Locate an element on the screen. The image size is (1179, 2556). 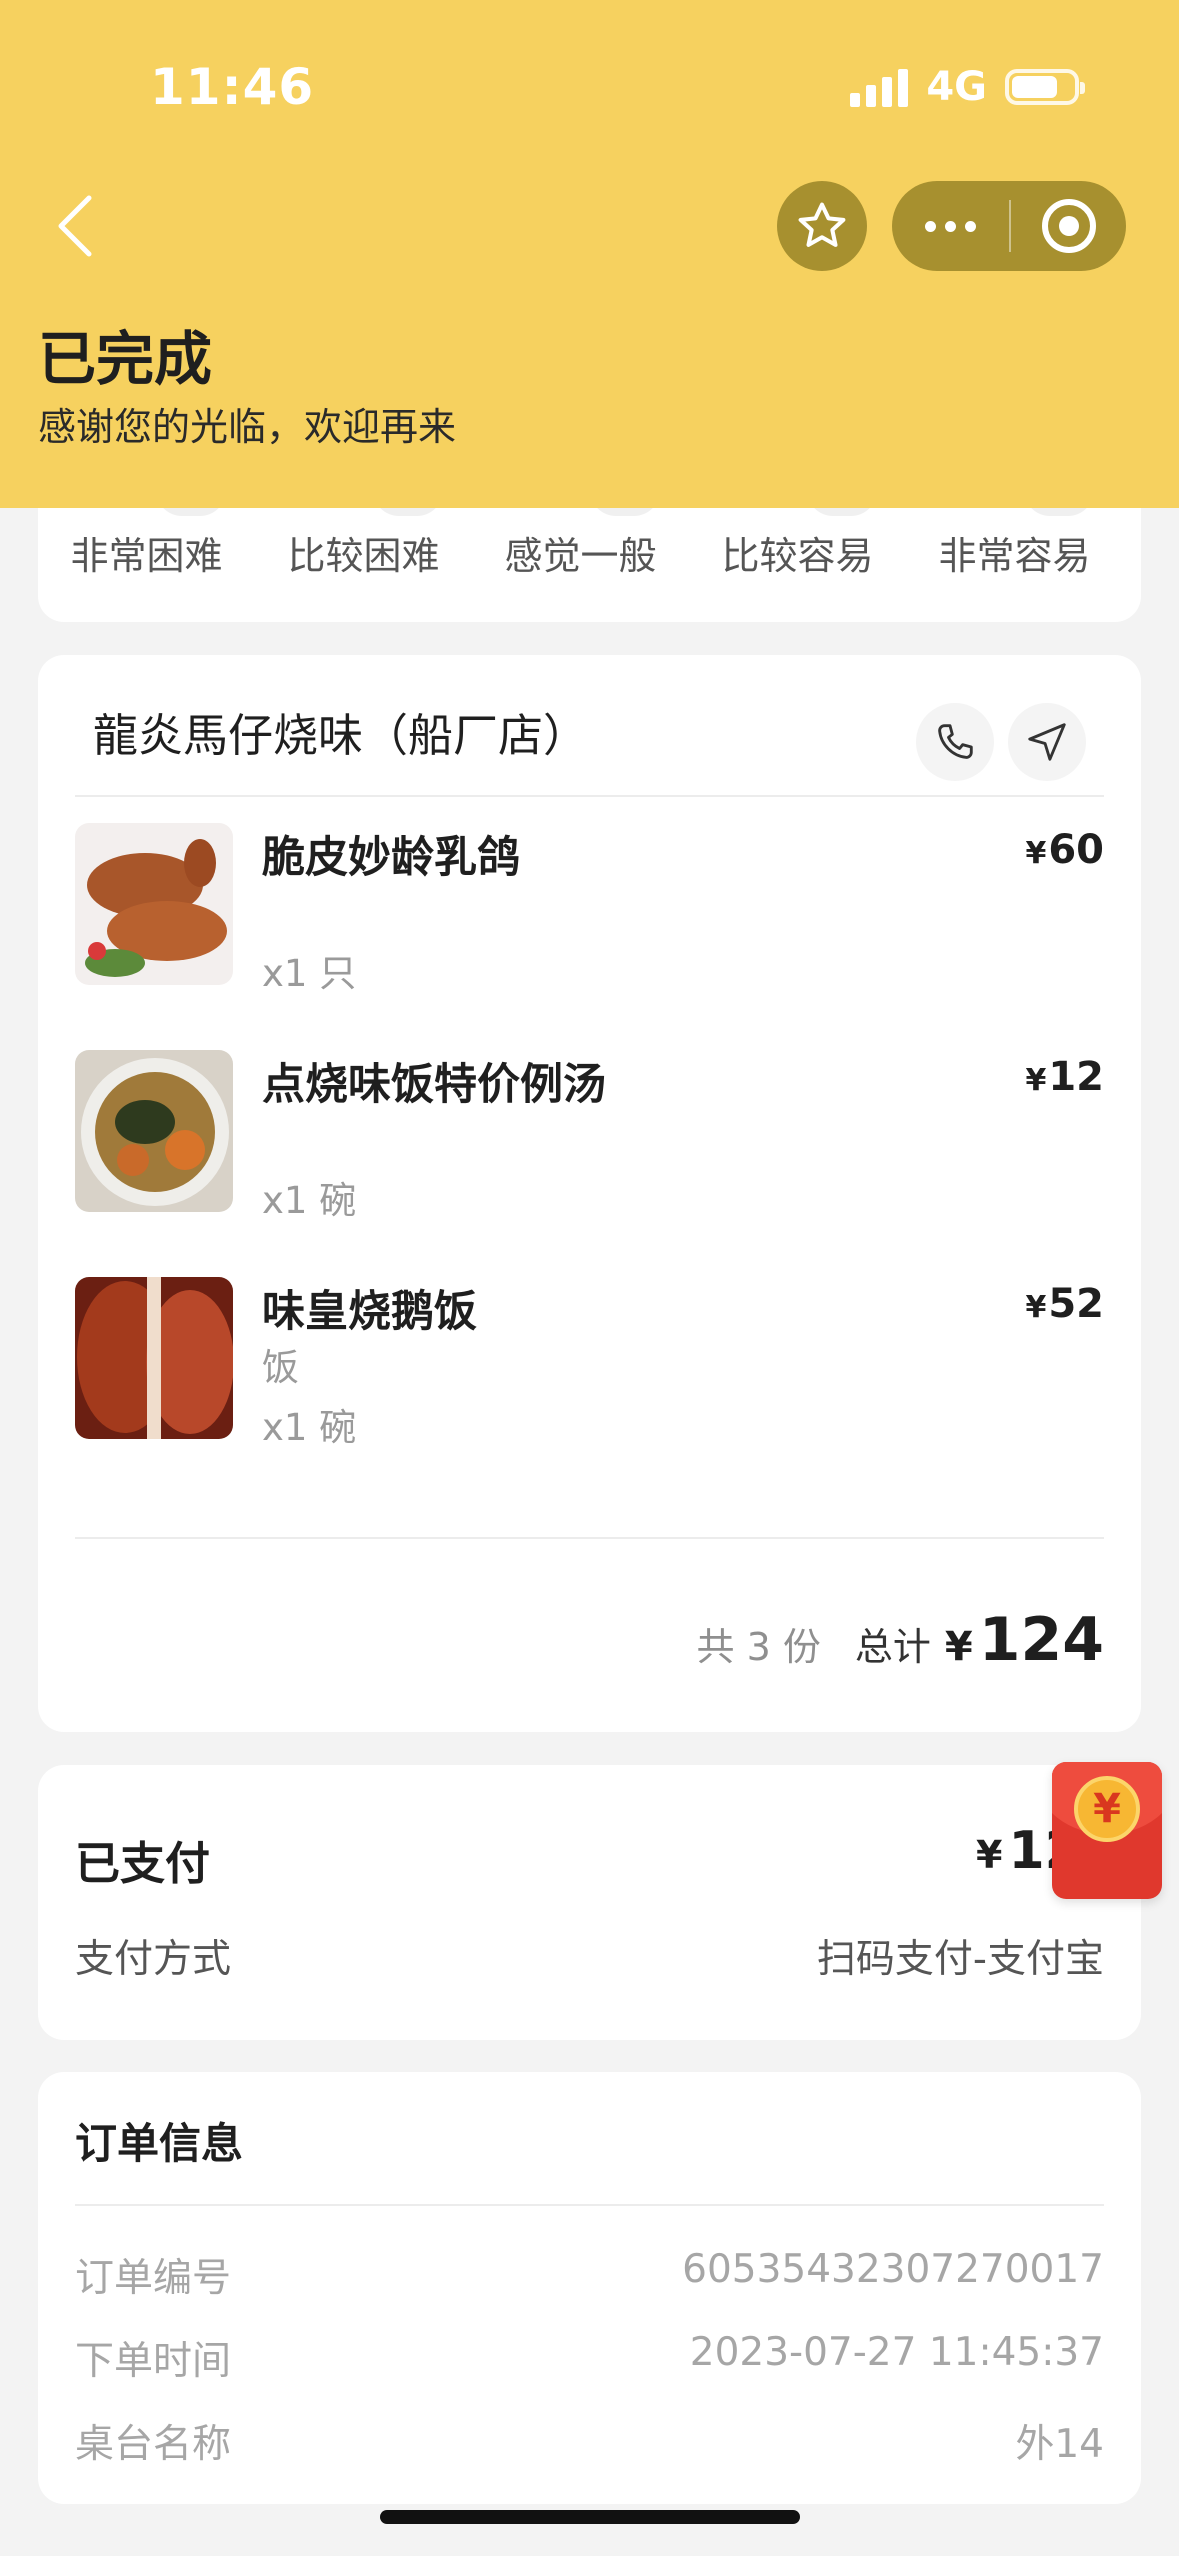
item-count: 共 3 份 is located at coordinates (758, 1647).